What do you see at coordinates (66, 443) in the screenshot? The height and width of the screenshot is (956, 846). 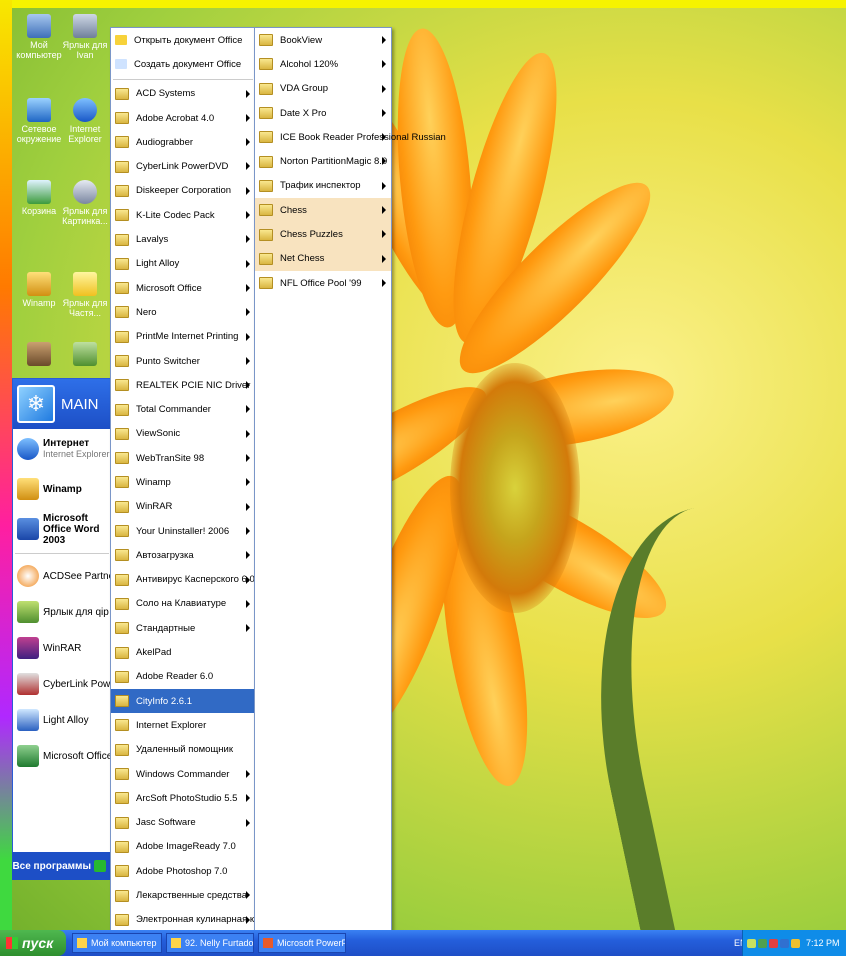 I see `pinned-title: Интернет` at bounding box center [66, 443].